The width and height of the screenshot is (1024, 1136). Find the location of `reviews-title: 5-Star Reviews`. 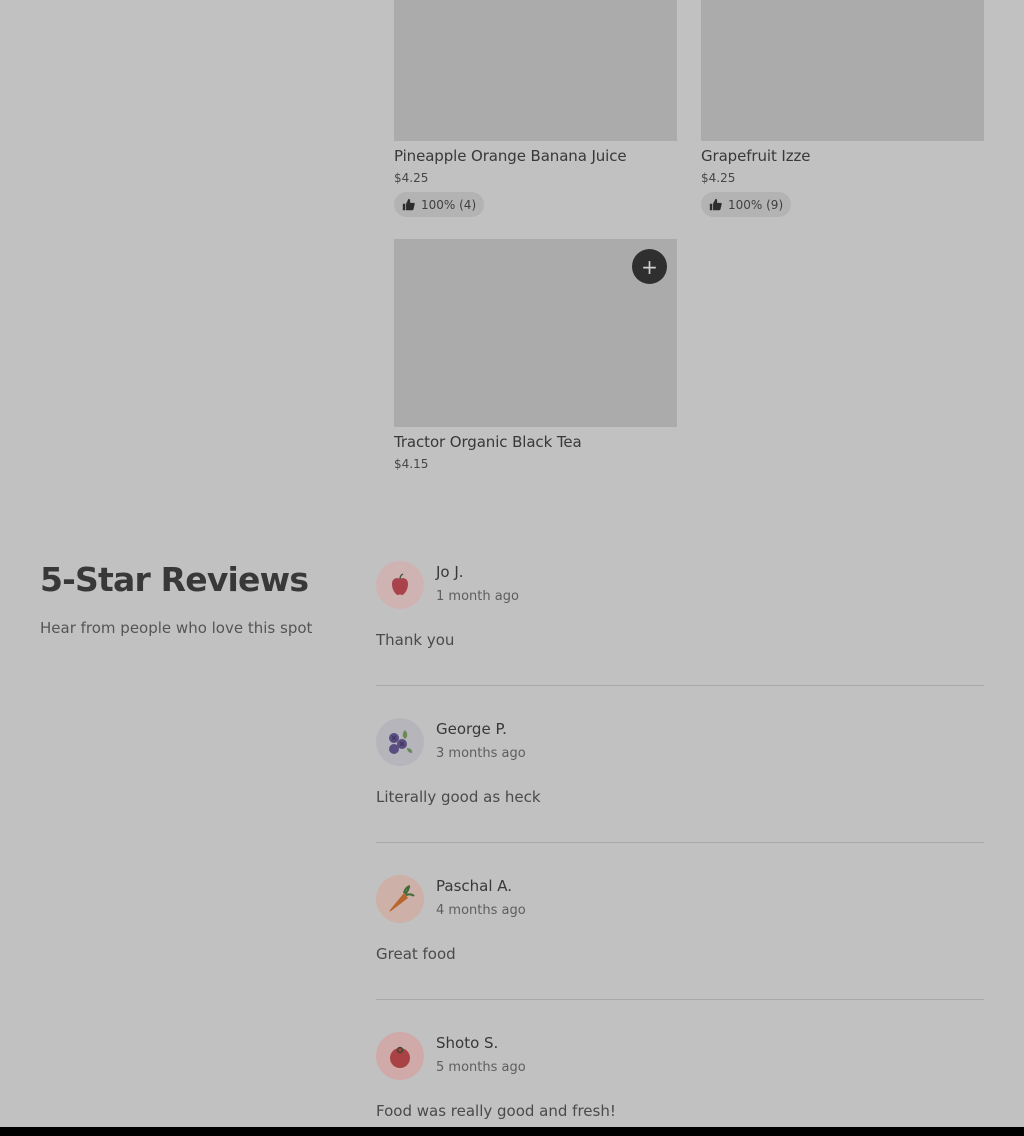

reviews-title: 5-Star Reviews is located at coordinates (174, 579).